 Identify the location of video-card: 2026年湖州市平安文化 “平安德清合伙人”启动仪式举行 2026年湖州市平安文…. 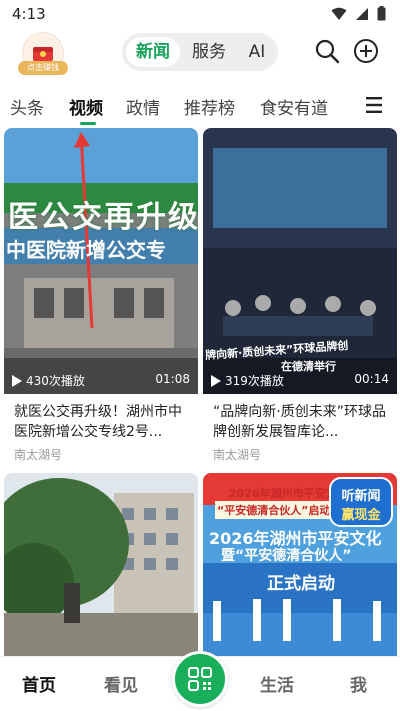
(300, 564).